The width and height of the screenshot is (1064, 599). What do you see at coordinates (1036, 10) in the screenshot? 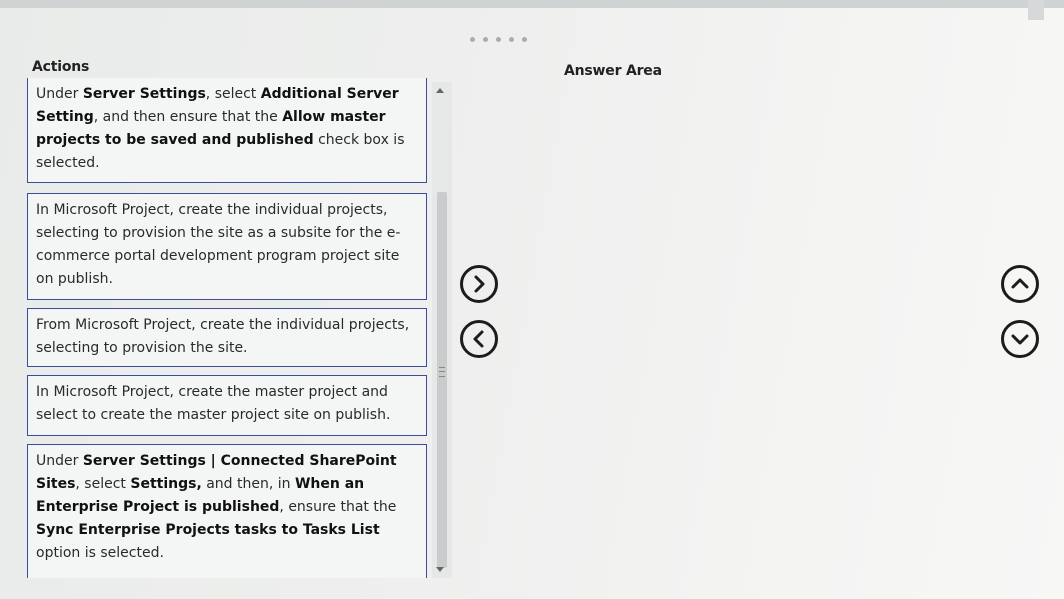
I see `window-scrollbar-stub` at bounding box center [1036, 10].